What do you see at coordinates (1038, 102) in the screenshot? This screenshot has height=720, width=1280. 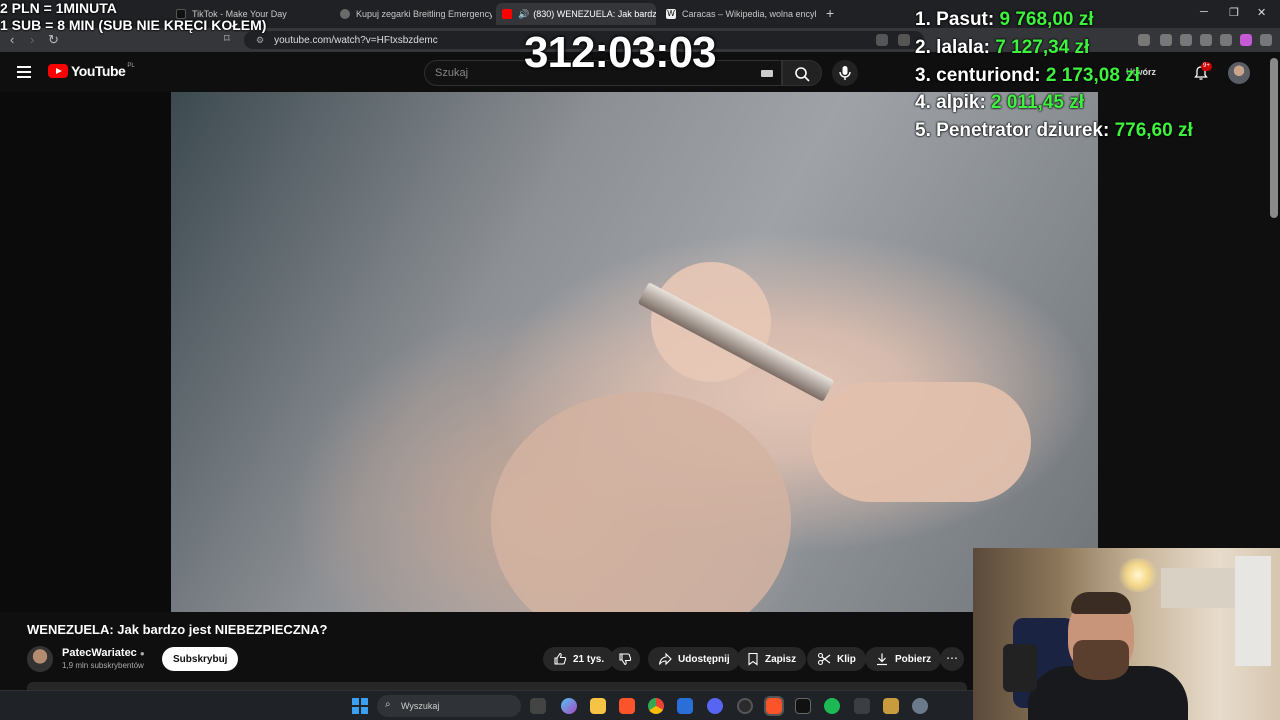 I see `leaderboard-amount: 2 011,45 zł` at bounding box center [1038, 102].